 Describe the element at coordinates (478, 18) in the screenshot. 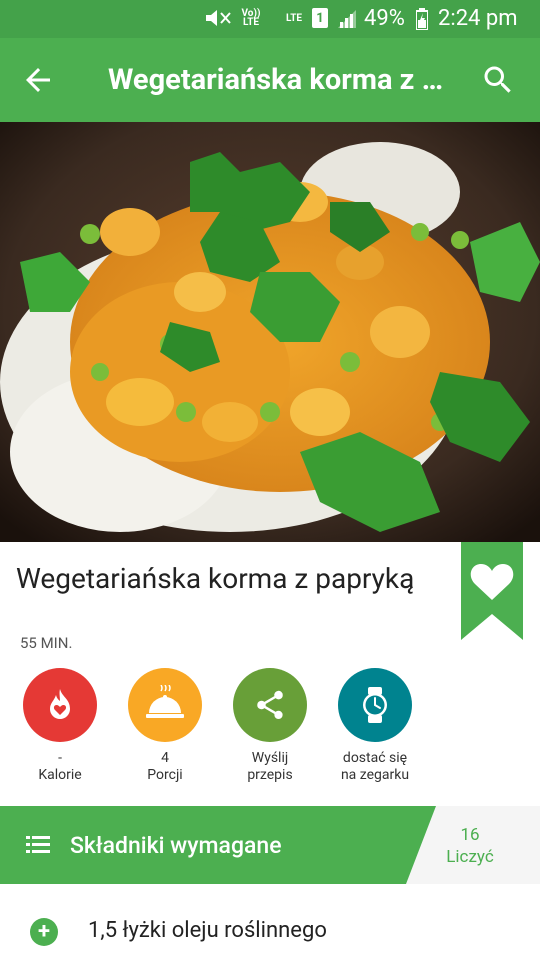

I see `clock: 2:24 pm` at that location.